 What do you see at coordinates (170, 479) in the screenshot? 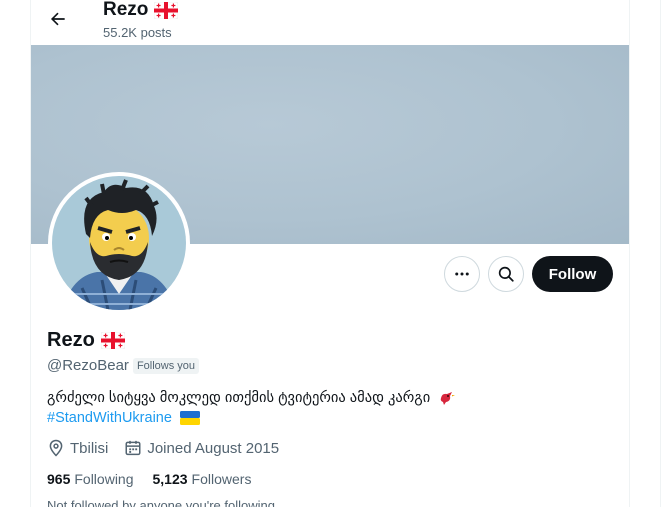
I see `followers-count: 5,123` at bounding box center [170, 479].